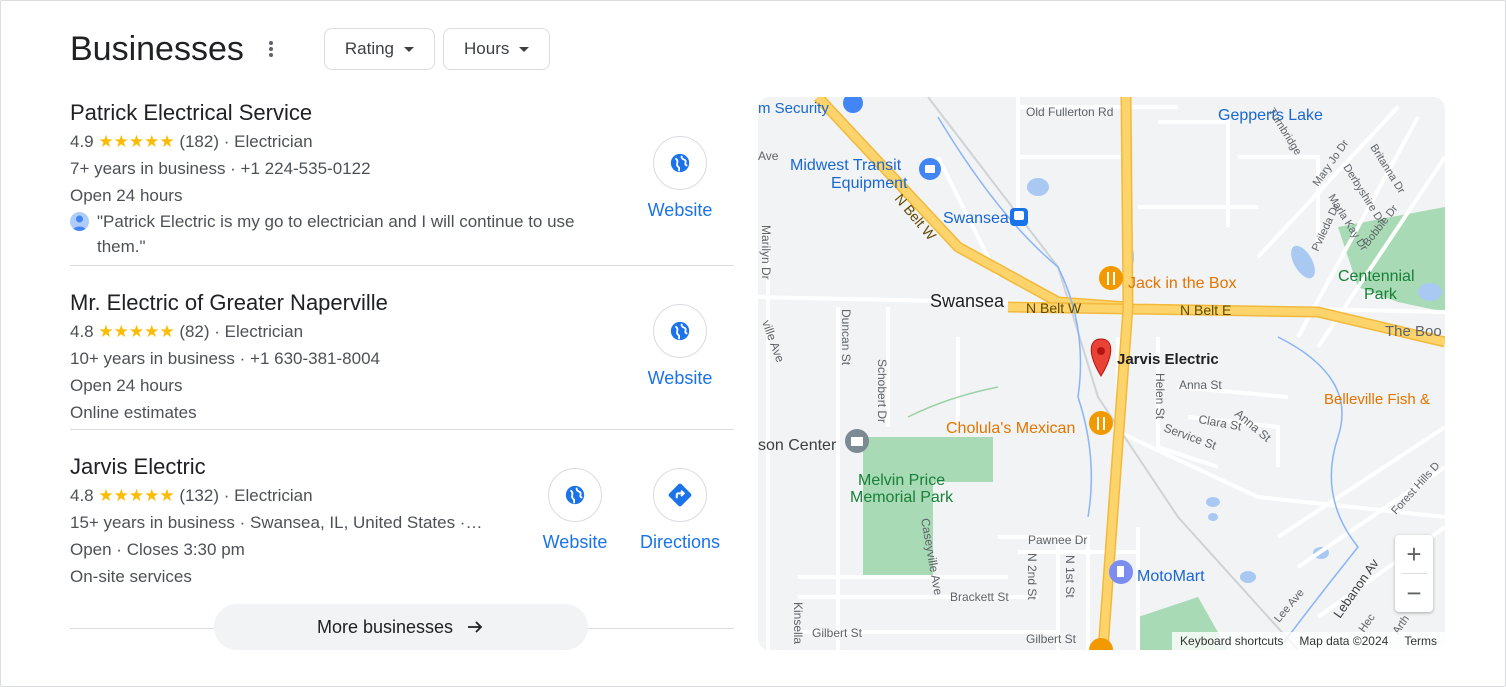  I want to click on map-label: Midwest Transit, so click(846, 165).